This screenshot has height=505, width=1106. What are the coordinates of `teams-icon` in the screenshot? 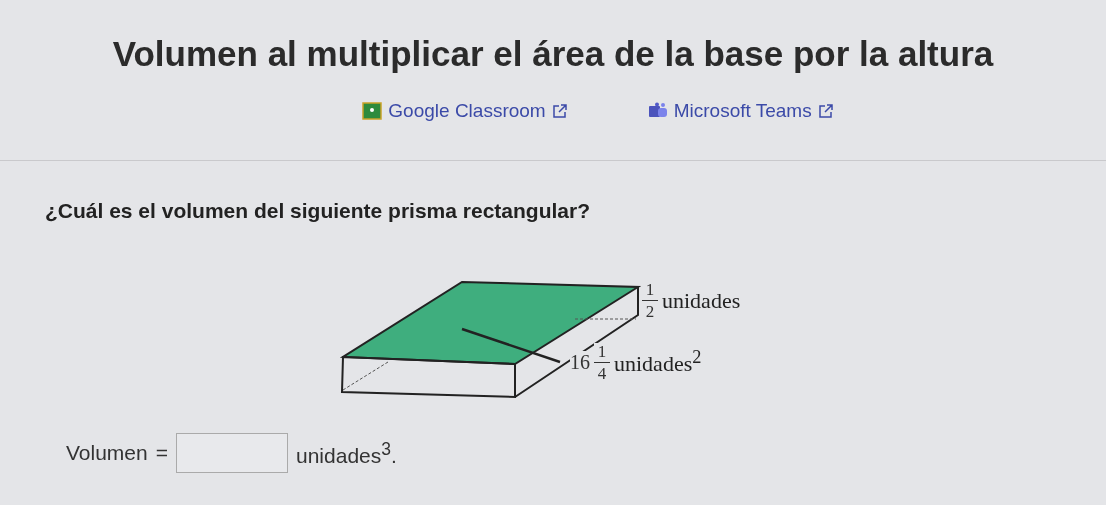 It's located at (657, 111).